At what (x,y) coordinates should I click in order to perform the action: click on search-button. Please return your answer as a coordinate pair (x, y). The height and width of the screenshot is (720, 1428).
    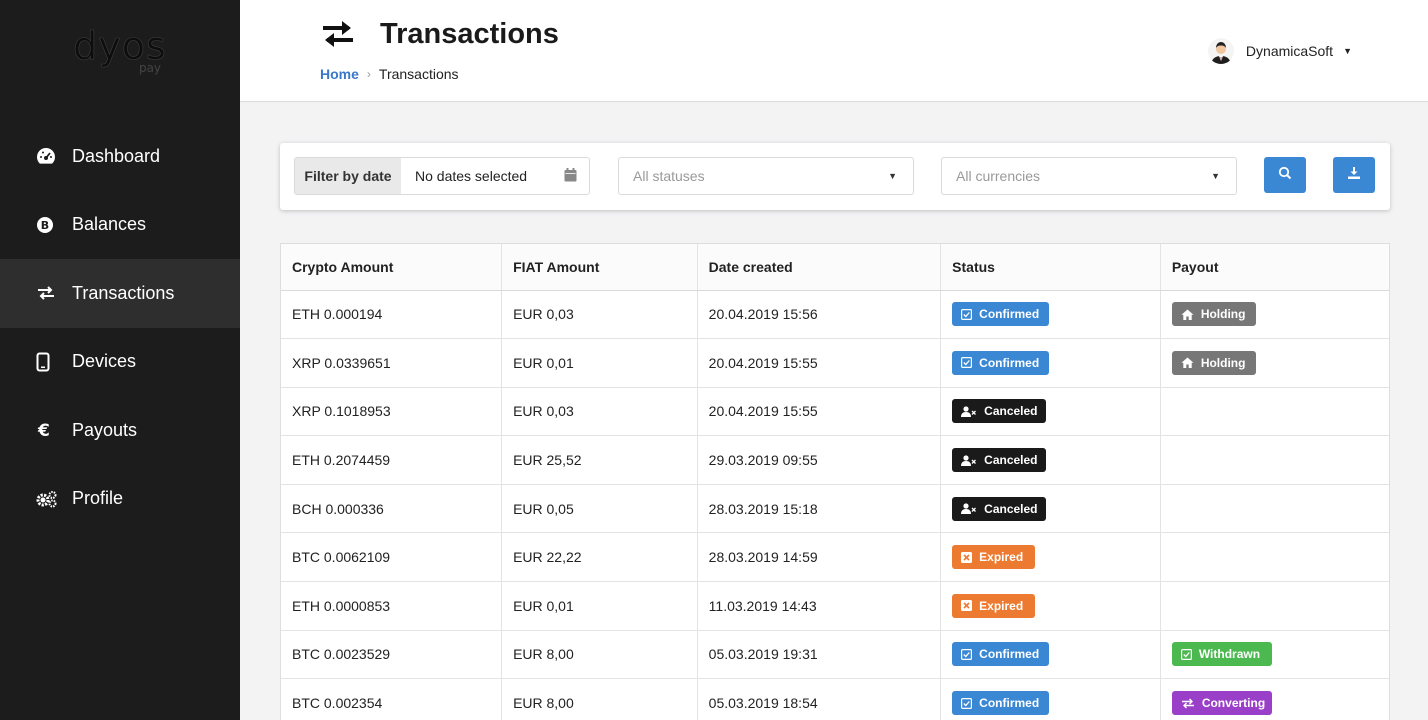
    Looking at the image, I should click on (1285, 175).